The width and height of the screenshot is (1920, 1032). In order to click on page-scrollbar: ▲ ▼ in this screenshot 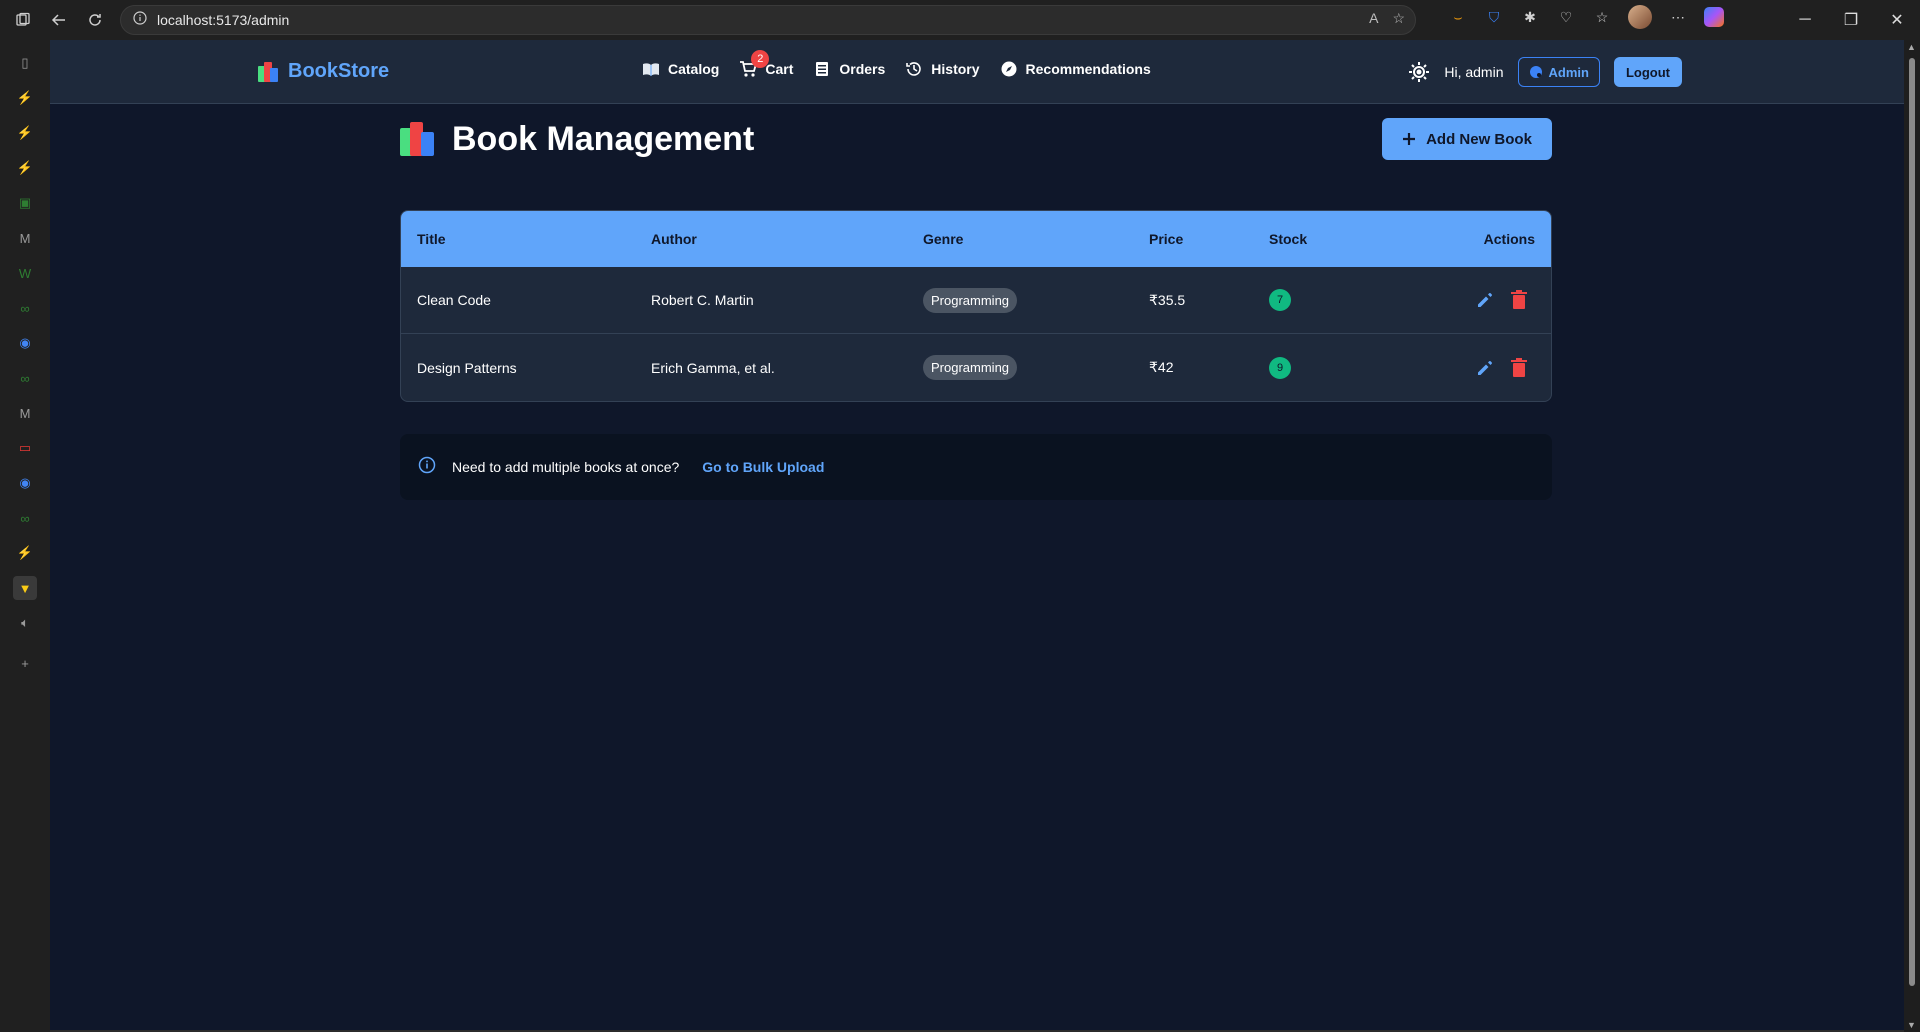, I will do `click(1912, 536)`.